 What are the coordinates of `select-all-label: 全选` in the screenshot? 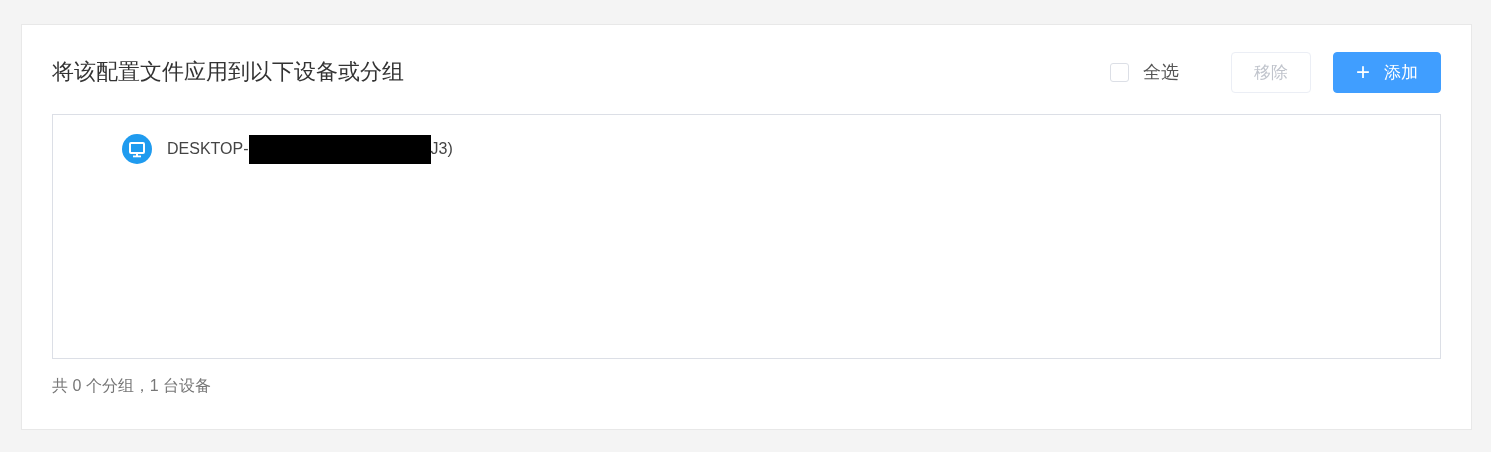 It's located at (1161, 72).